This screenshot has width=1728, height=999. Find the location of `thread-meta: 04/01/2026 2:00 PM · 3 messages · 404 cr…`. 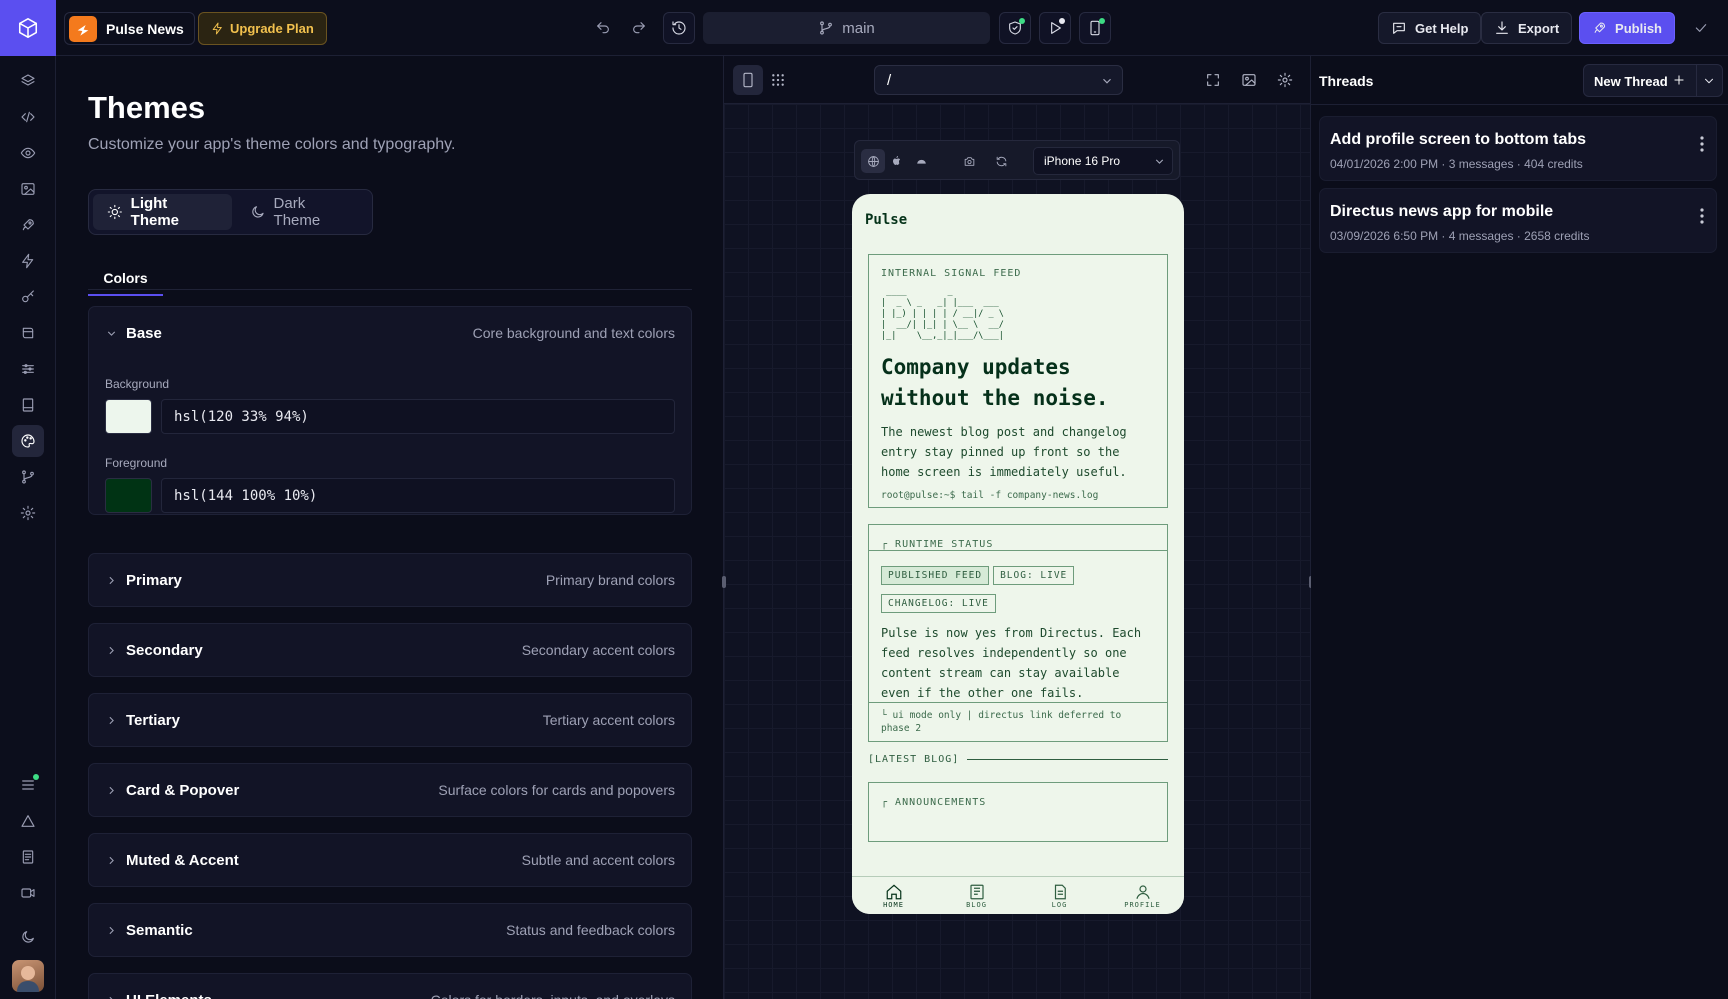

thread-meta: 04/01/2026 2:00 PM · 3 messages · 404 cr… is located at coordinates (1456, 164).